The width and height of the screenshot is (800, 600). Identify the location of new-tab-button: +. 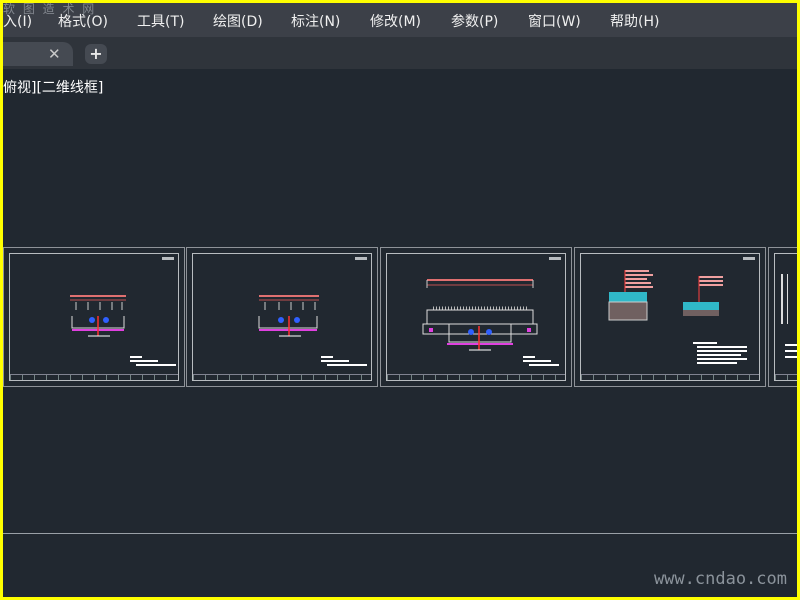
(96, 54).